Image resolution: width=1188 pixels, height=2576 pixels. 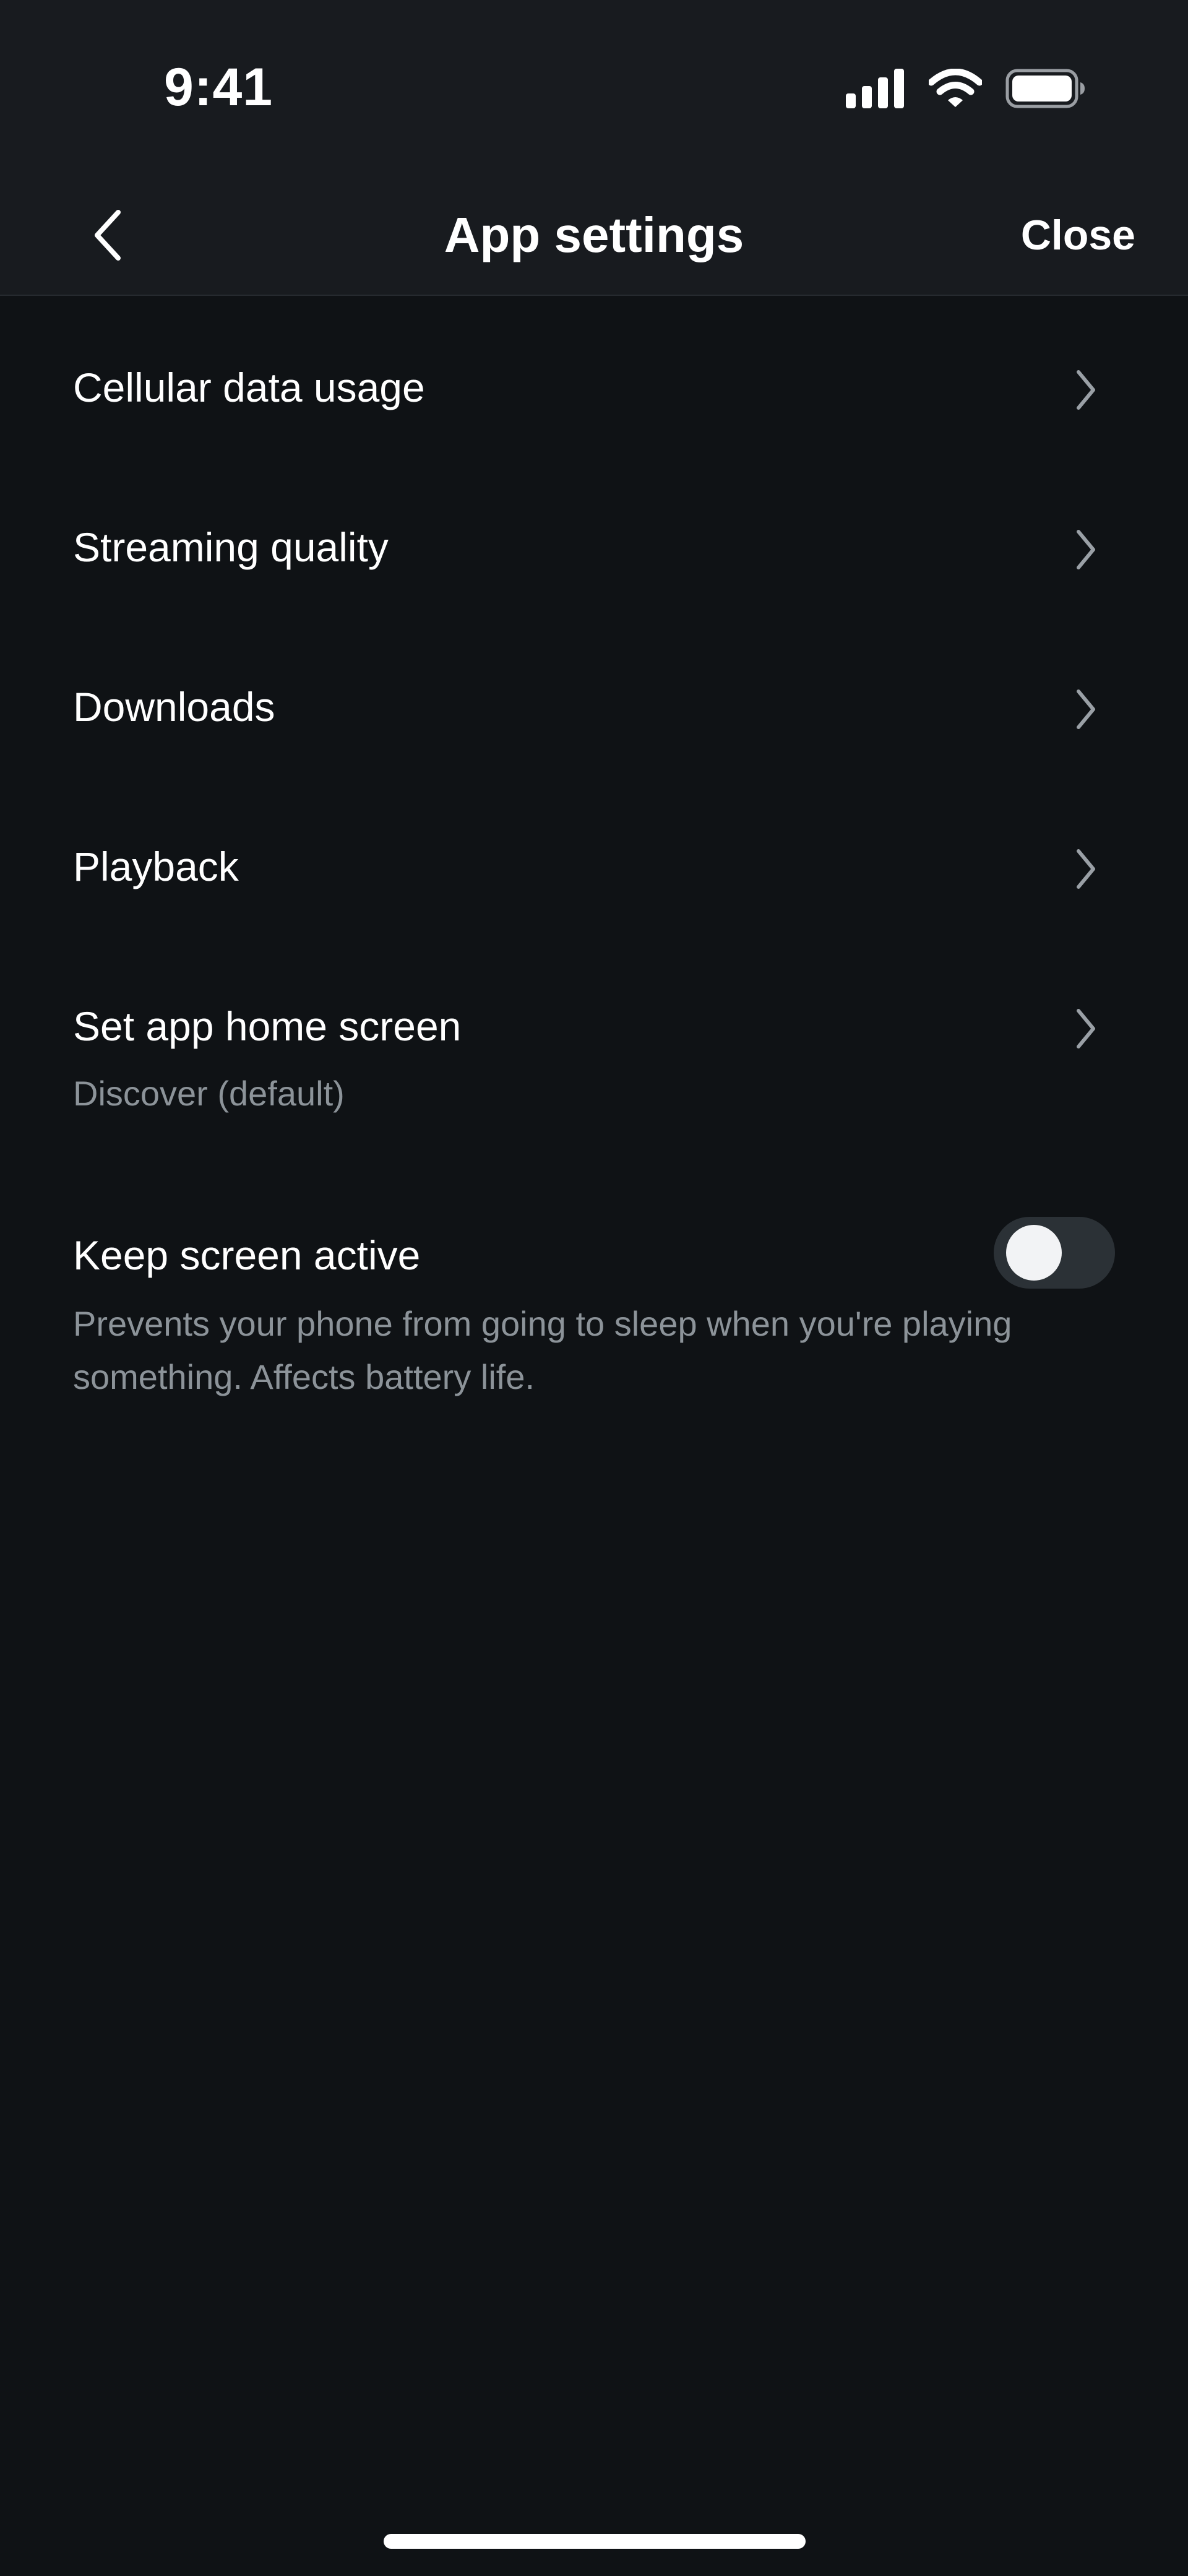 I want to click on setting-row-cellular-data-usage: Cellular data usage, so click(x=594, y=419).